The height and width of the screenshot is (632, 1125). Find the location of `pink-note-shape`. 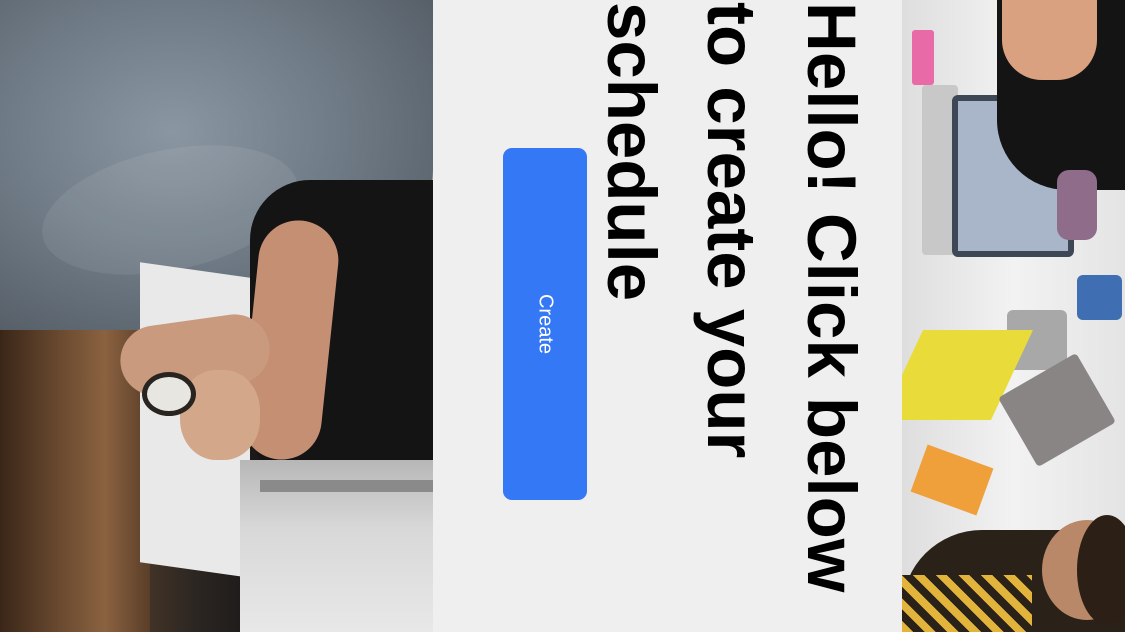

pink-note-shape is located at coordinates (923, 57).